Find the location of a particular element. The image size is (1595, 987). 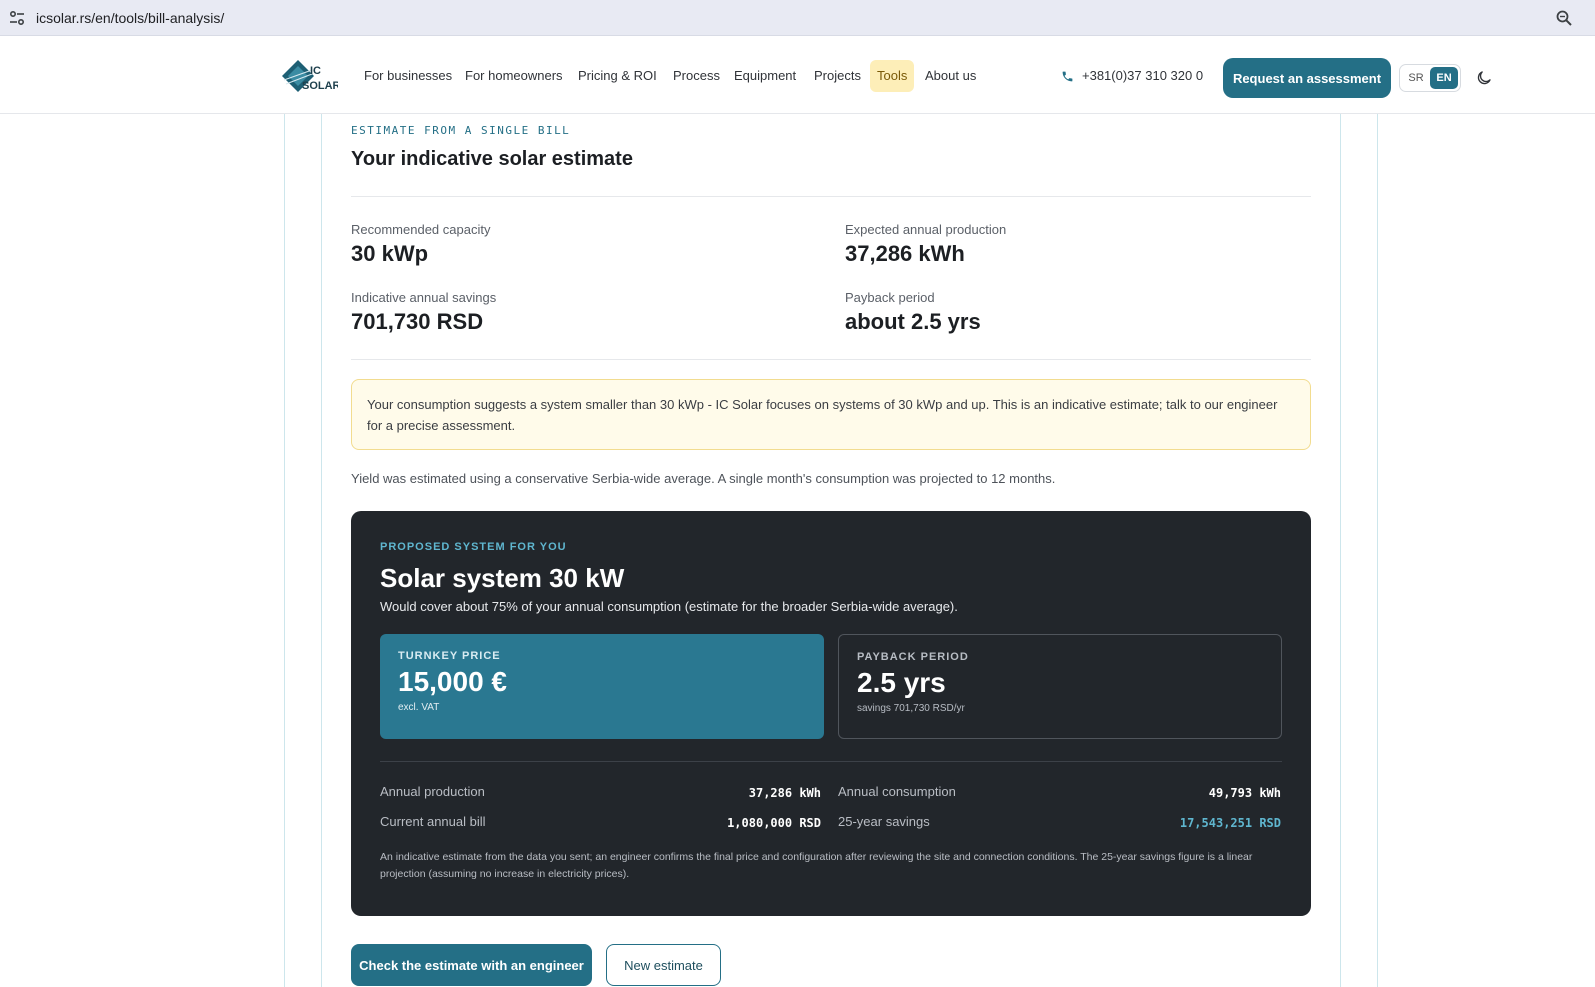

capacity-label: Recommended capacity is located at coordinates (421, 229).